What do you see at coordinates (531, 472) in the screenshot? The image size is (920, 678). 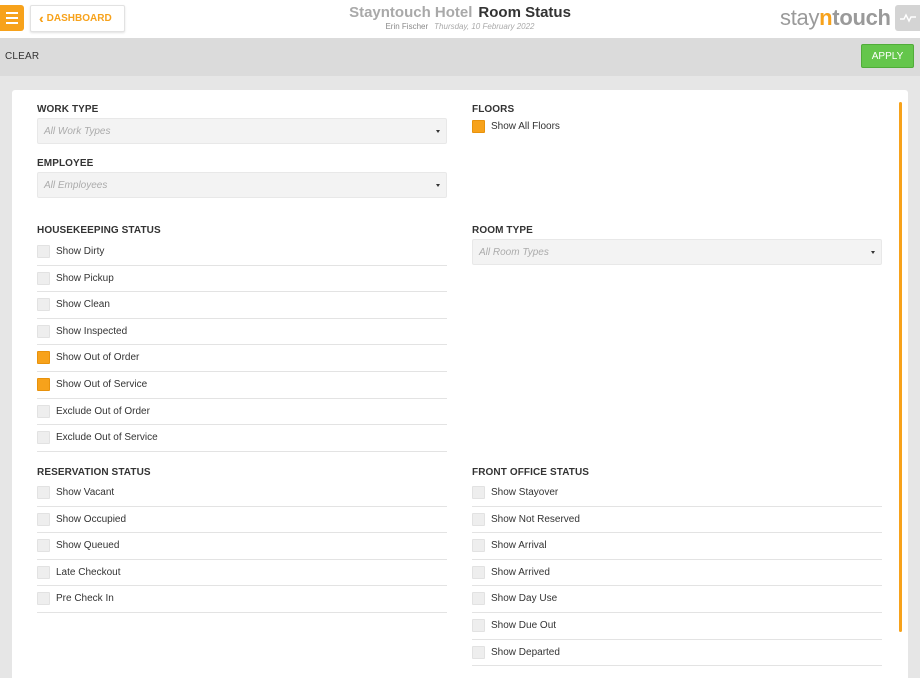 I see `front-office-title: FRONT OFFICE STATUS` at bounding box center [531, 472].